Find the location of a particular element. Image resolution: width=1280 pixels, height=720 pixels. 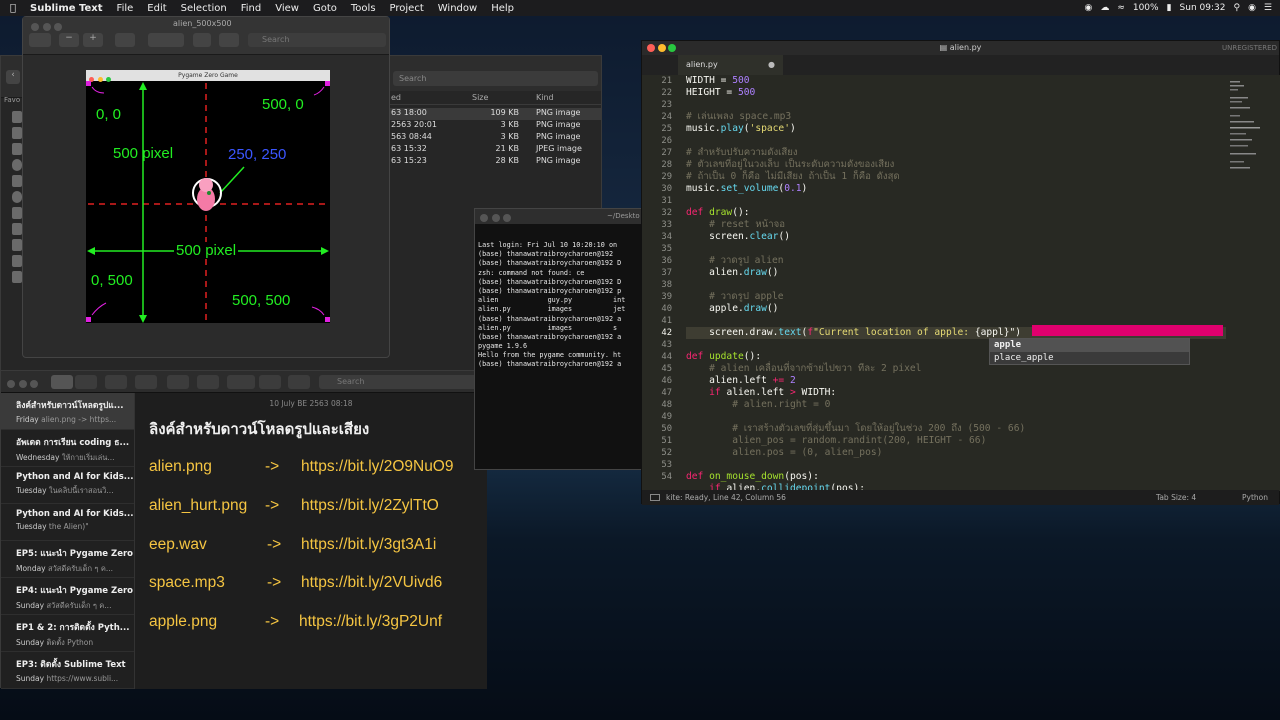

menu-find: Find is located at coordinates (251, 8).